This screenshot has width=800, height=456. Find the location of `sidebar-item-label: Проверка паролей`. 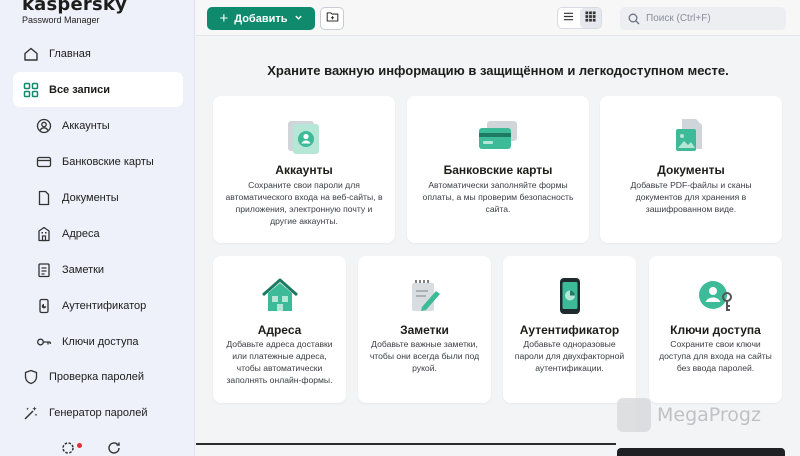

sidebar-item-label: Проверка паролей is located at coordinates (97, 376).